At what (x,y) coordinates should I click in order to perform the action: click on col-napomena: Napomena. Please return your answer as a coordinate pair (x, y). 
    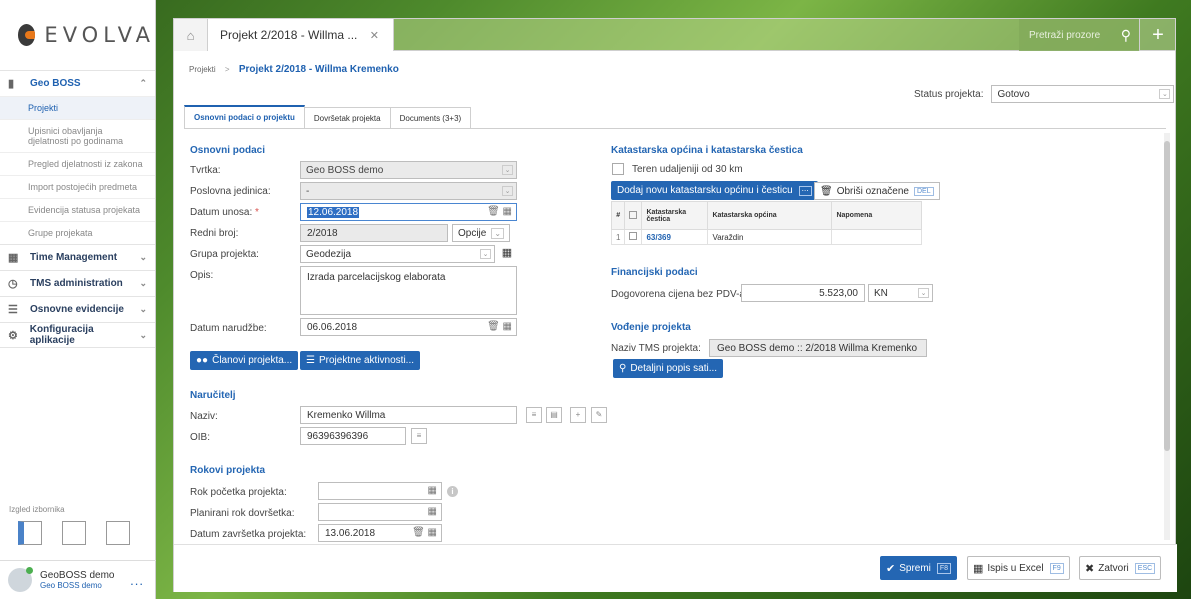
    Looking at the image, I should click on (876, 215).